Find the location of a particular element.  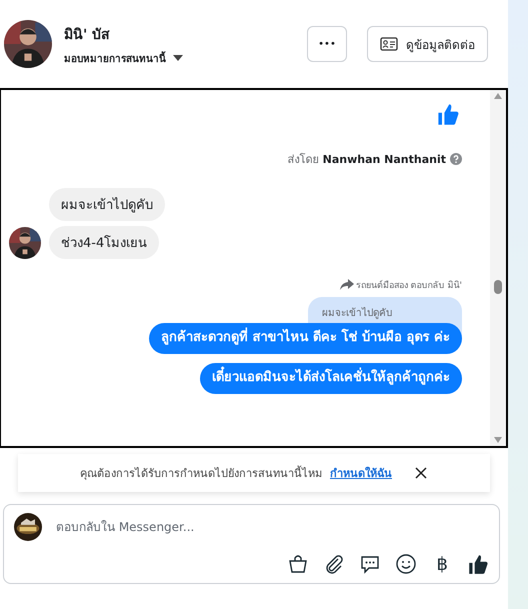

close-icon is located at coordinates (421, 473).